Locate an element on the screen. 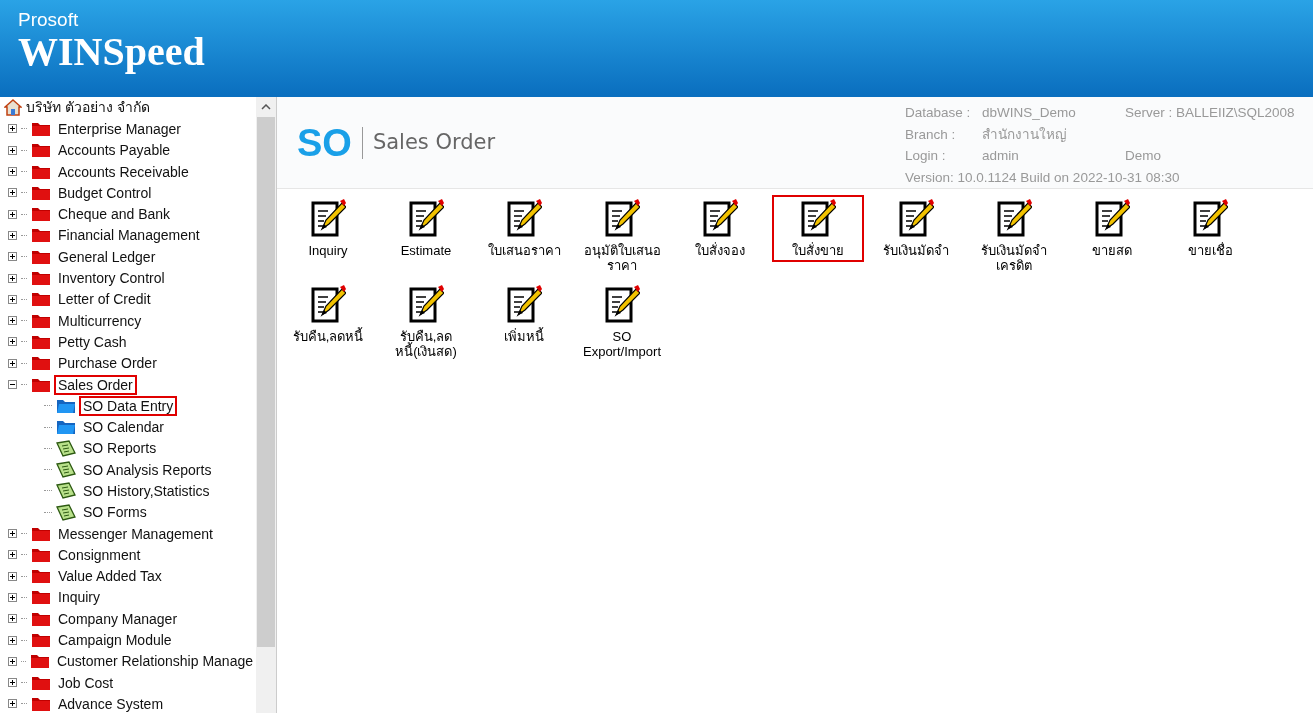 The height and width of the screenshot is (713, 1313). program-label: รับคืน,ลดหนี้(เงินสด) is located at coordinates (426, 344).